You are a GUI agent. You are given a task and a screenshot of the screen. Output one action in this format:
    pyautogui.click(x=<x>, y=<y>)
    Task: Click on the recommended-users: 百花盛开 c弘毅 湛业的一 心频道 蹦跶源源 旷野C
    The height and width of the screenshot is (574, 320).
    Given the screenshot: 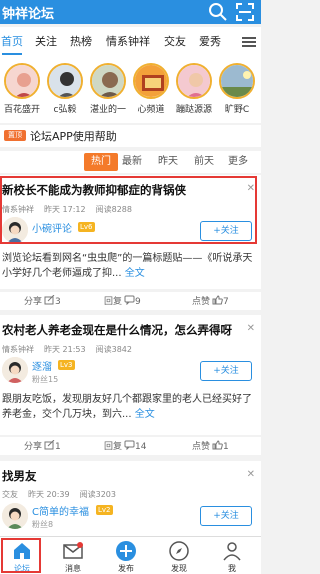 What is the action you would take?
    pyautogui.click(x=130, y=90)
    